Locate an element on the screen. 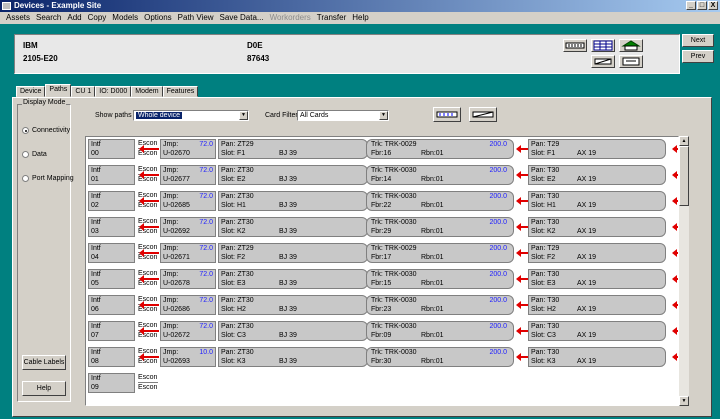 Image resolution: width=720 pixels, height=419 pixels. scroll-thumb is located at coordinates (684, 176).